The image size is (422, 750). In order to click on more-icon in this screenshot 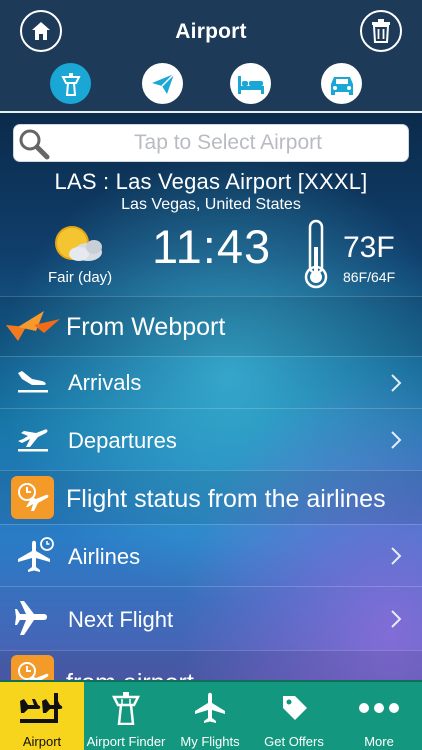, I will do `click(379, 708)`.